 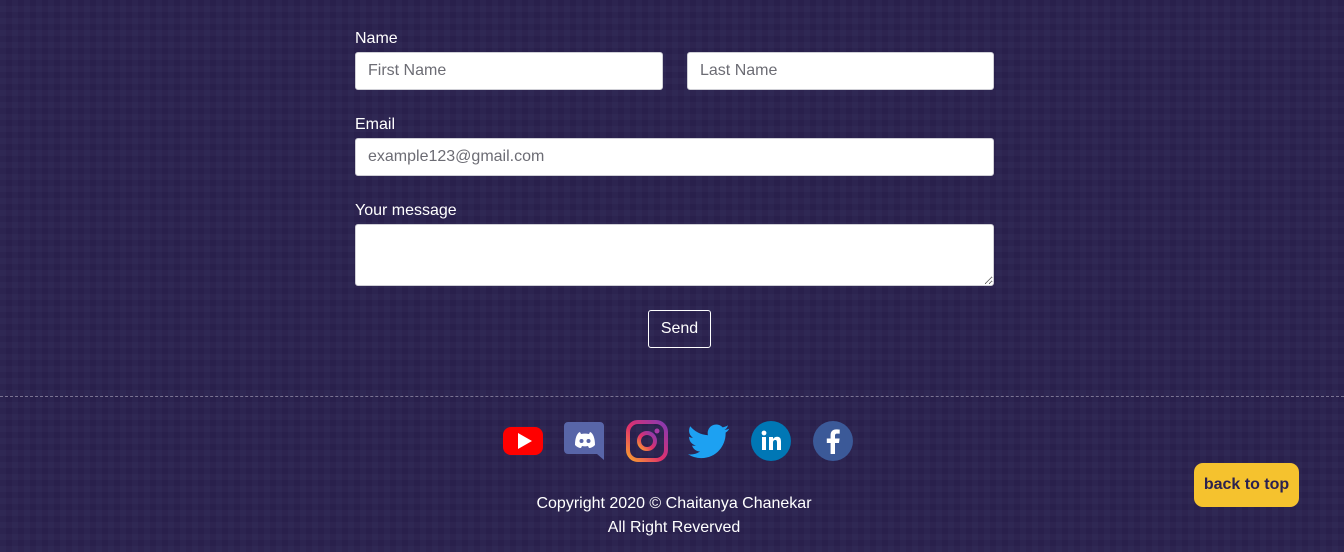 I want to click on send-button: Send, so click(x=679, y=329).